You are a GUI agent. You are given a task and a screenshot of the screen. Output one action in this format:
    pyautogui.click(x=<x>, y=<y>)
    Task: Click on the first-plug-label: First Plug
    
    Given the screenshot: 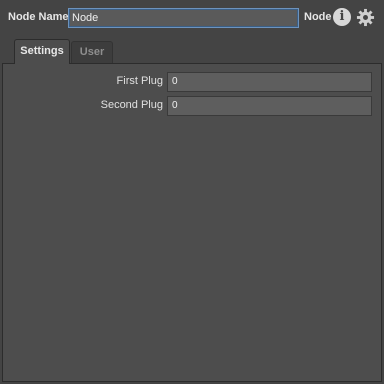 What is the action you would take?
    pyautogui.click(x=139, y=81)
    